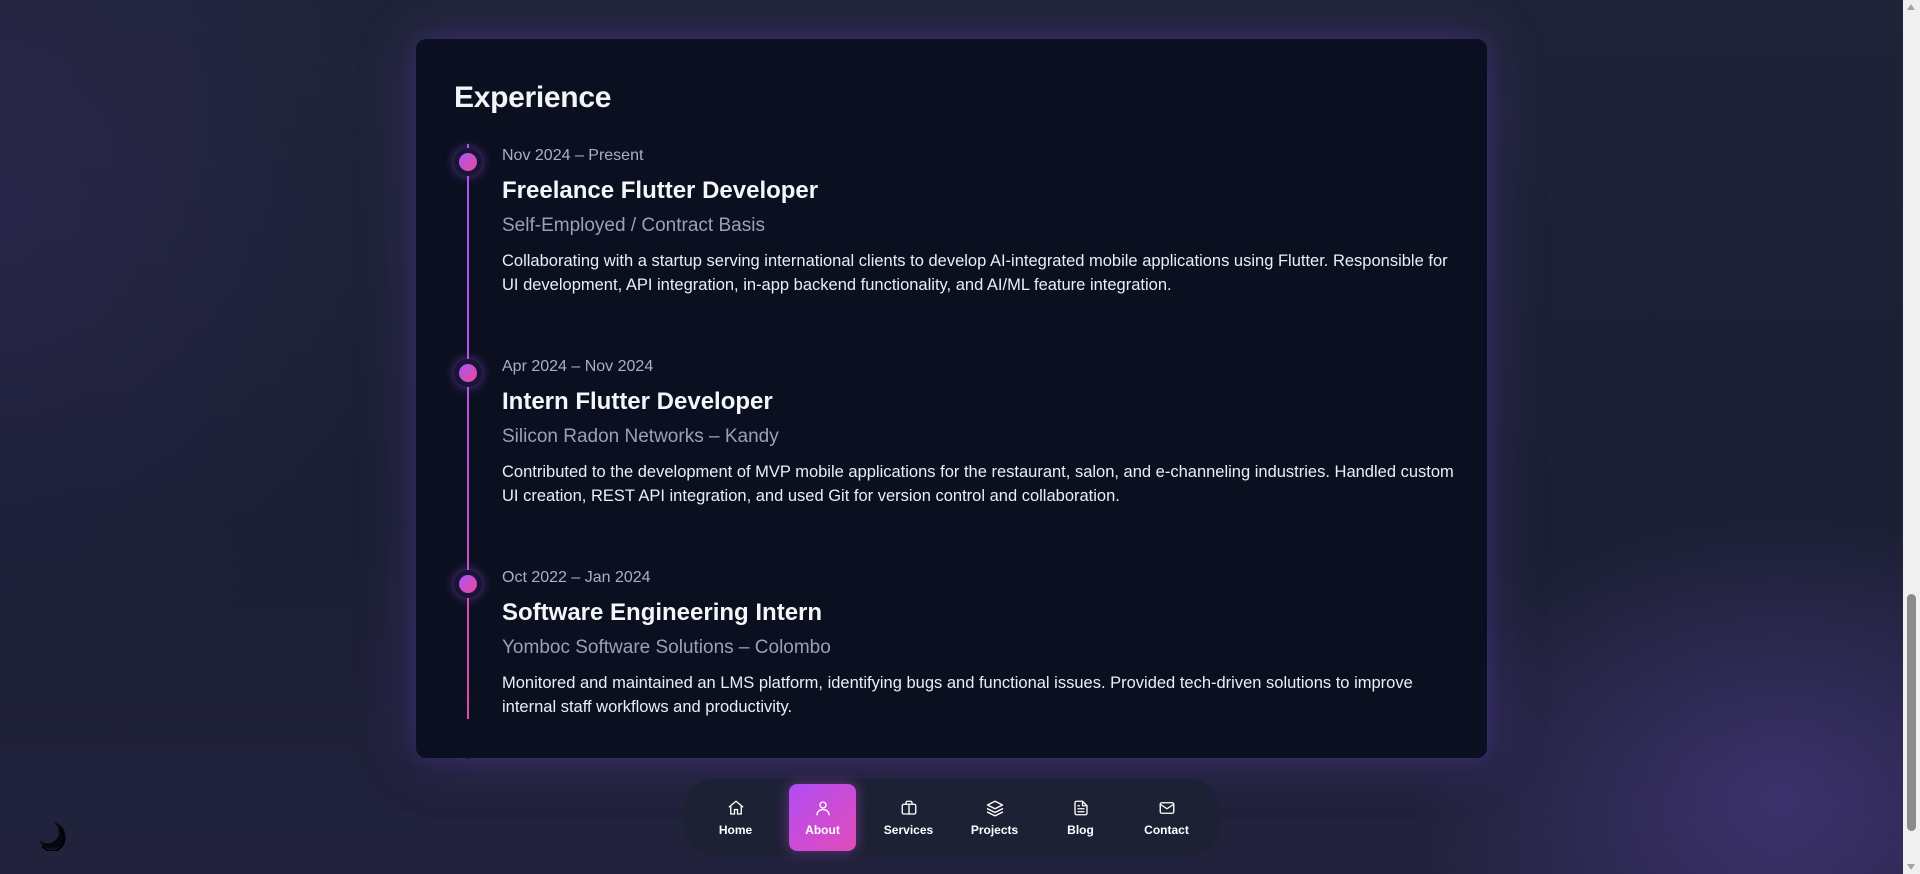  Describe the element at coordinates (994, 829) in the screenshot. I see `nav-label: Projects` at that location.